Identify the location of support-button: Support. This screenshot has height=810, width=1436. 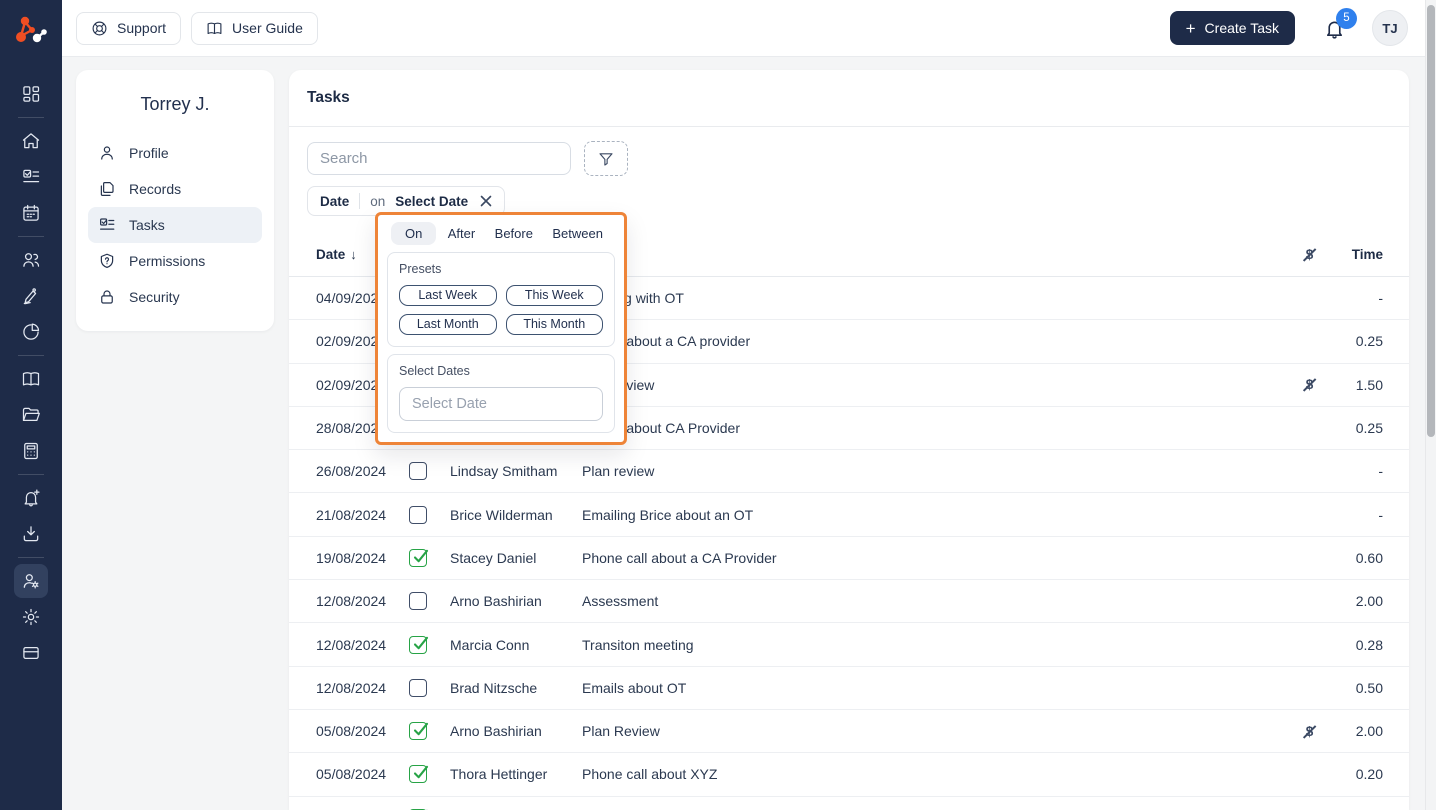
(129, 28).